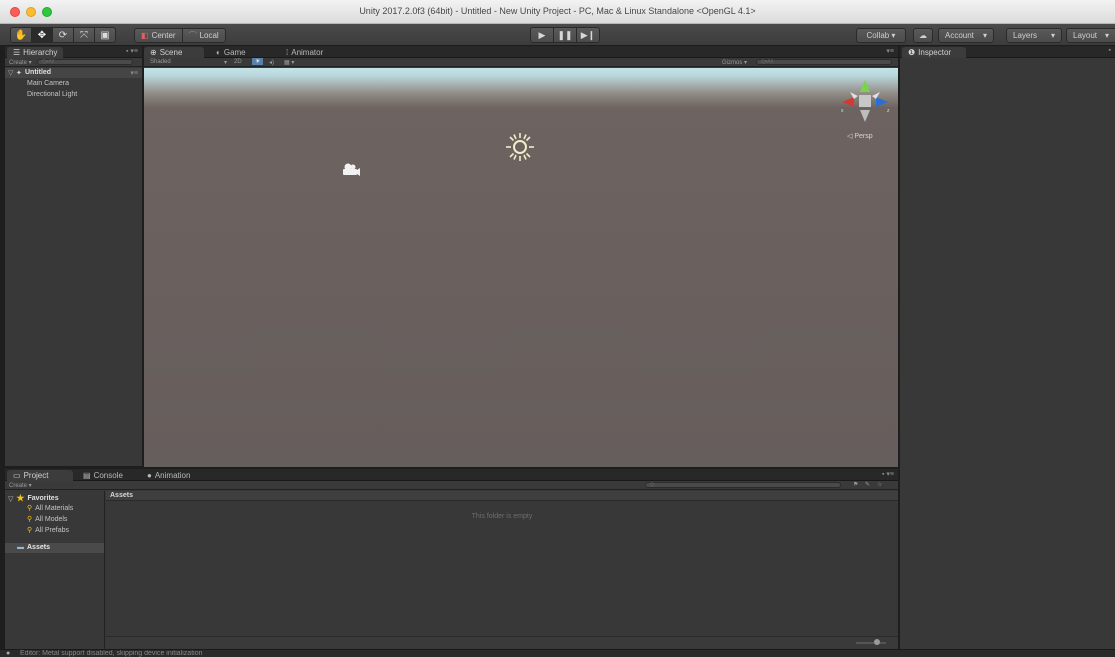 This screenshot has width=1115, height=657. Describe the element at coordinates (867, 484) in the screenshot. I see `filter-by-label-icon: ✎` at that location.